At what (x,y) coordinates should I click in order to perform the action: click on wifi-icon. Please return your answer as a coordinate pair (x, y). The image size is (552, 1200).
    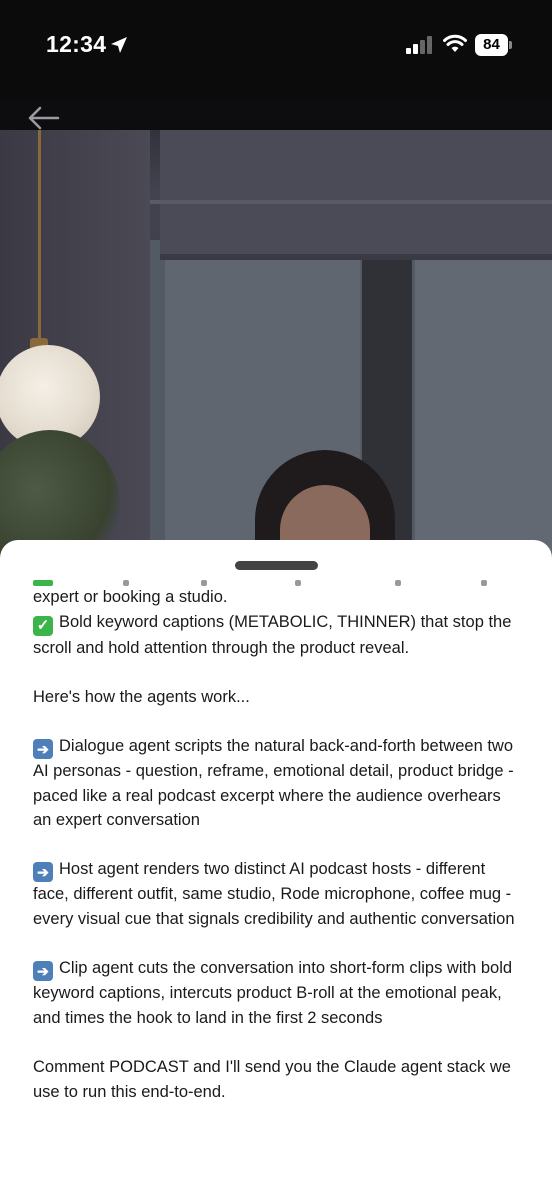
    Looking at the image, I should click on (455, 43).